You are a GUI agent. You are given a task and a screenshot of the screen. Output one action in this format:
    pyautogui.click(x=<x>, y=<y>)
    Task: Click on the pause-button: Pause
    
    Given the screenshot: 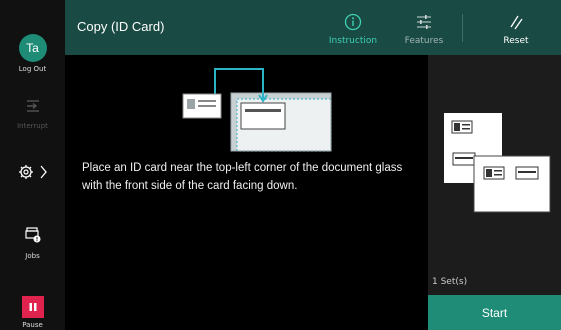 What is the action you would take?
    pyautogui.click(x=32, y=312)
    